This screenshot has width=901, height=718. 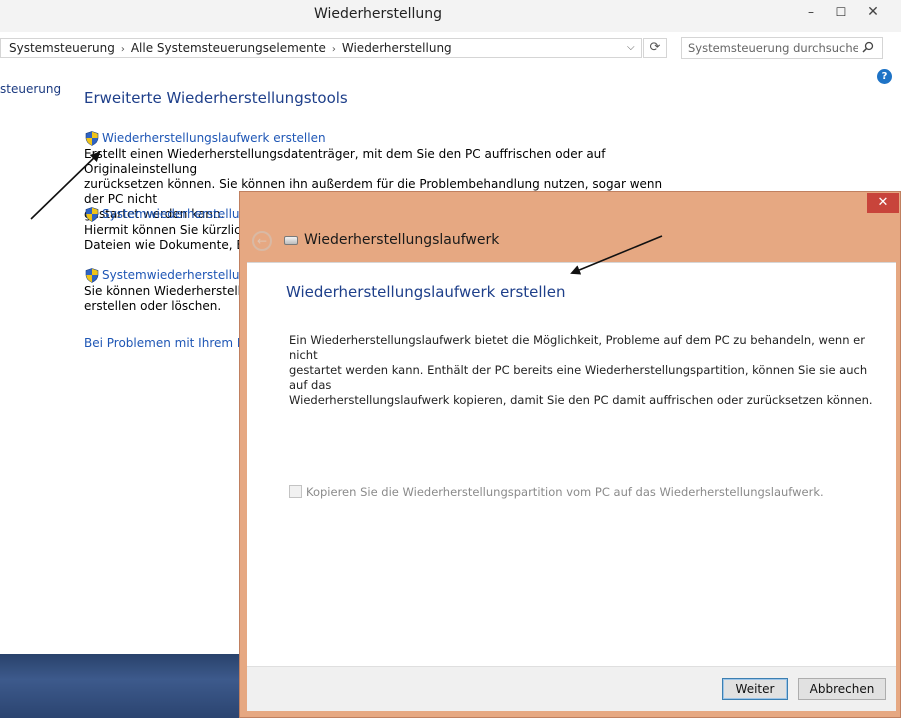 What do you see at coordinates (868, 48) in the screenshot?
I see `search-icon` at bounding box center [868, 48].